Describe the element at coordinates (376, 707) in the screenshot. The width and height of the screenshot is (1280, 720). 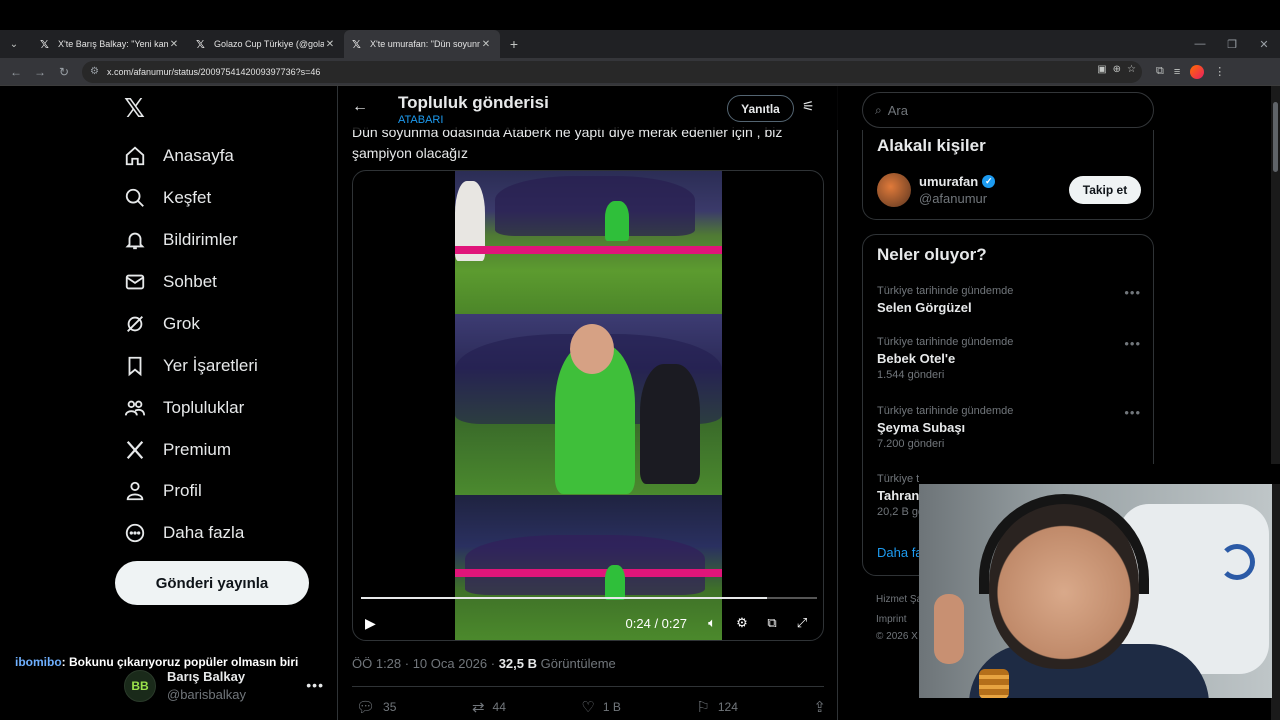
I see `reply-action: 💬︎ 35` at that location.